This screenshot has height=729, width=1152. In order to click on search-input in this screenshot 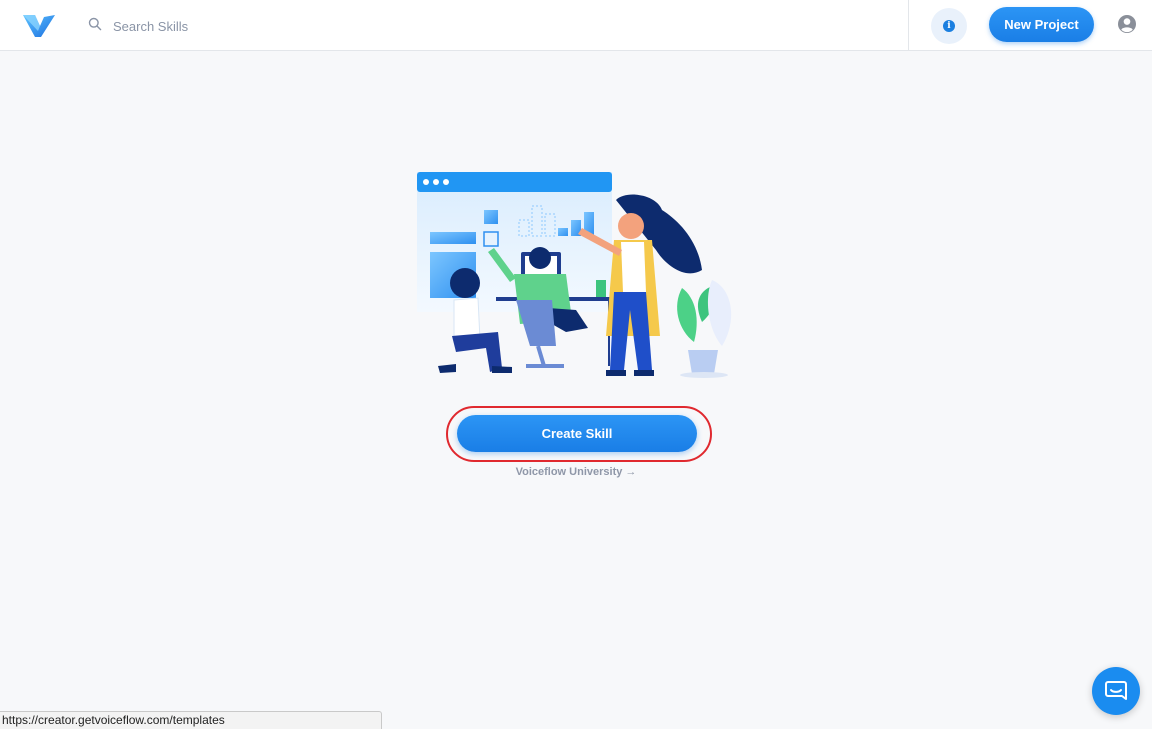, I will do `click(243, 26)`.